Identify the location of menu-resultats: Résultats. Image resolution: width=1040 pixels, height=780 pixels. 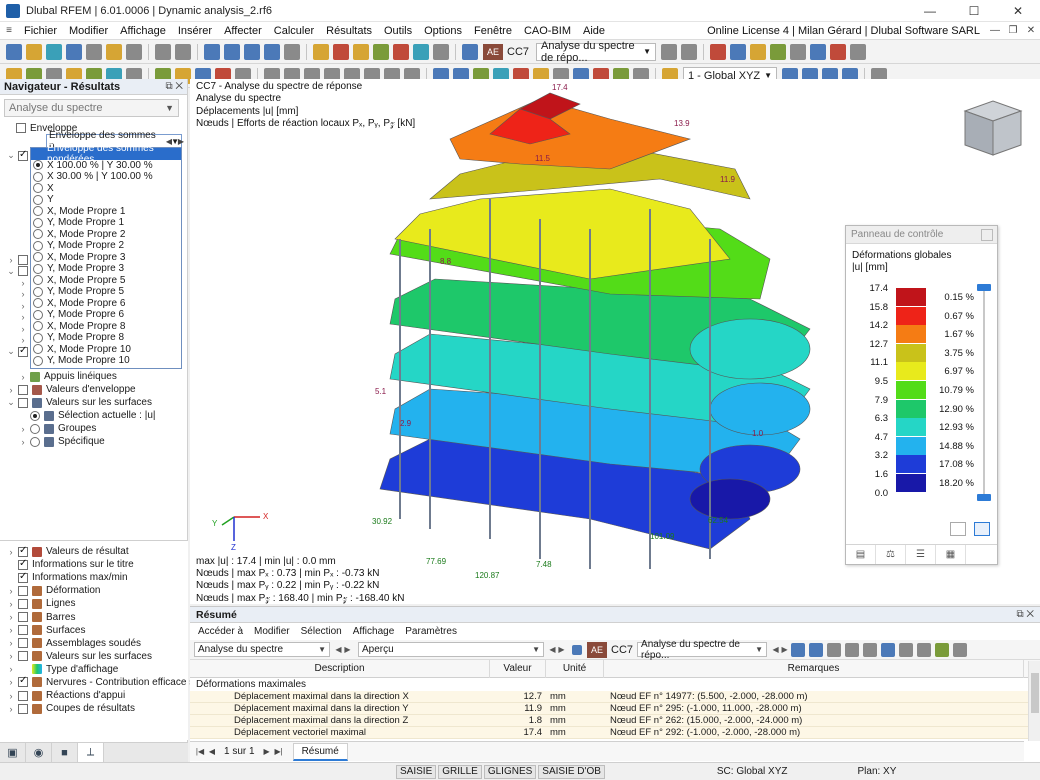
(349, 31).